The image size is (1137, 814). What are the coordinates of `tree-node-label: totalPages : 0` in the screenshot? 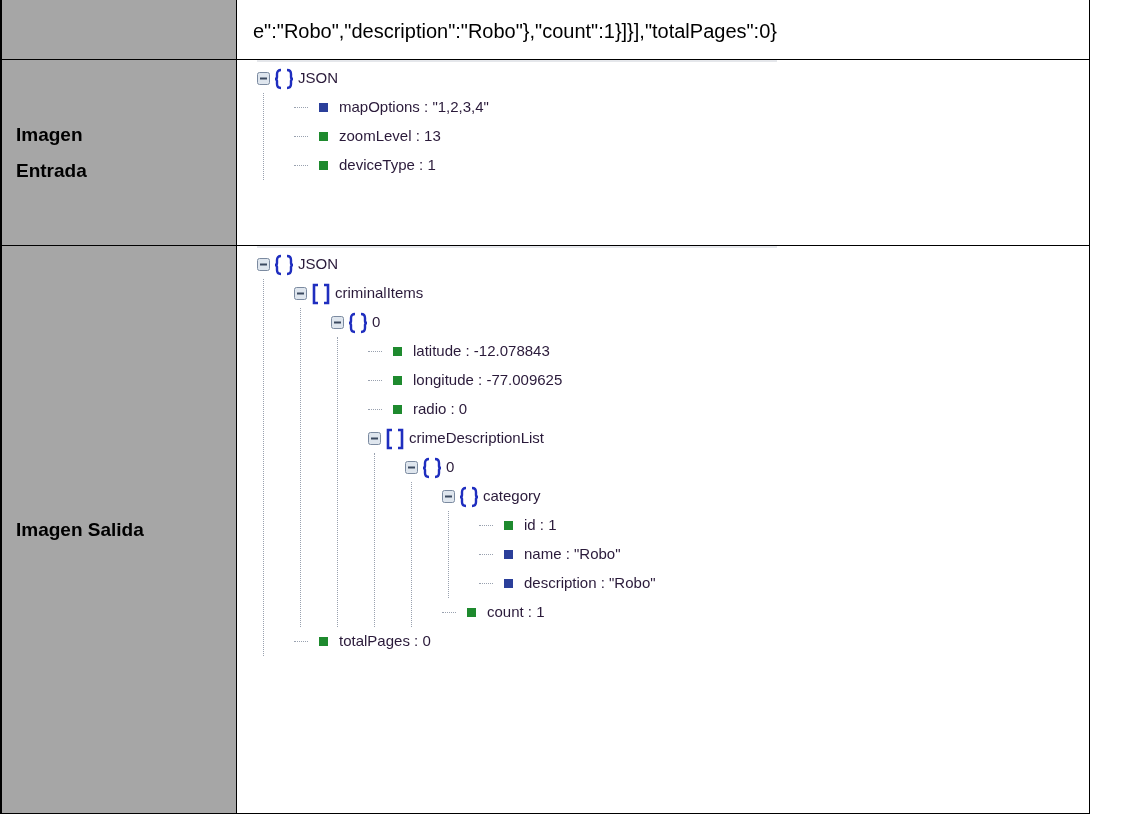 It's located at (385, 641).